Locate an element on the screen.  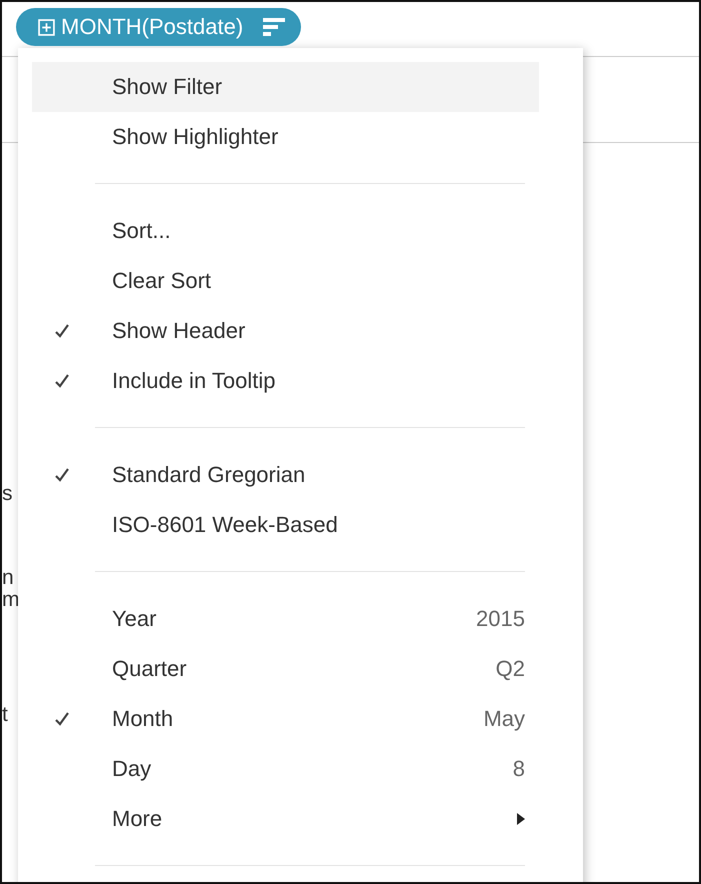
menu-item: ISO-8601 Week-Based is located at coordinates (285, 525).